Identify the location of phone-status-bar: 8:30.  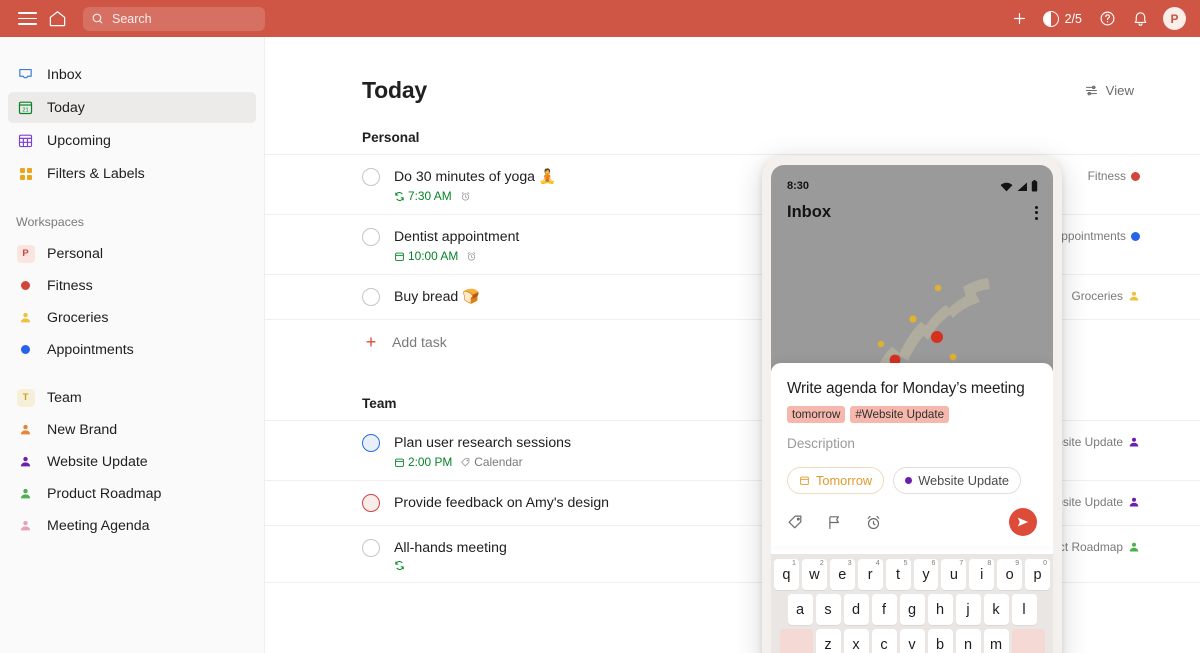
(912, 180).